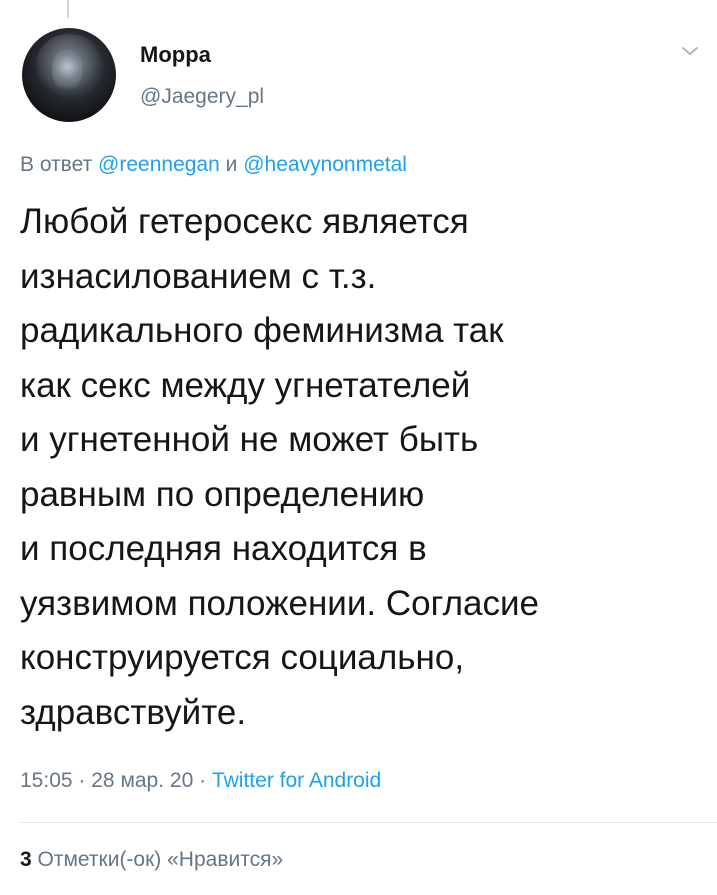  I want to click on tweet-meta: 15:05 · 28 мар. 20 · Twitter for Android, so click(200, 781).